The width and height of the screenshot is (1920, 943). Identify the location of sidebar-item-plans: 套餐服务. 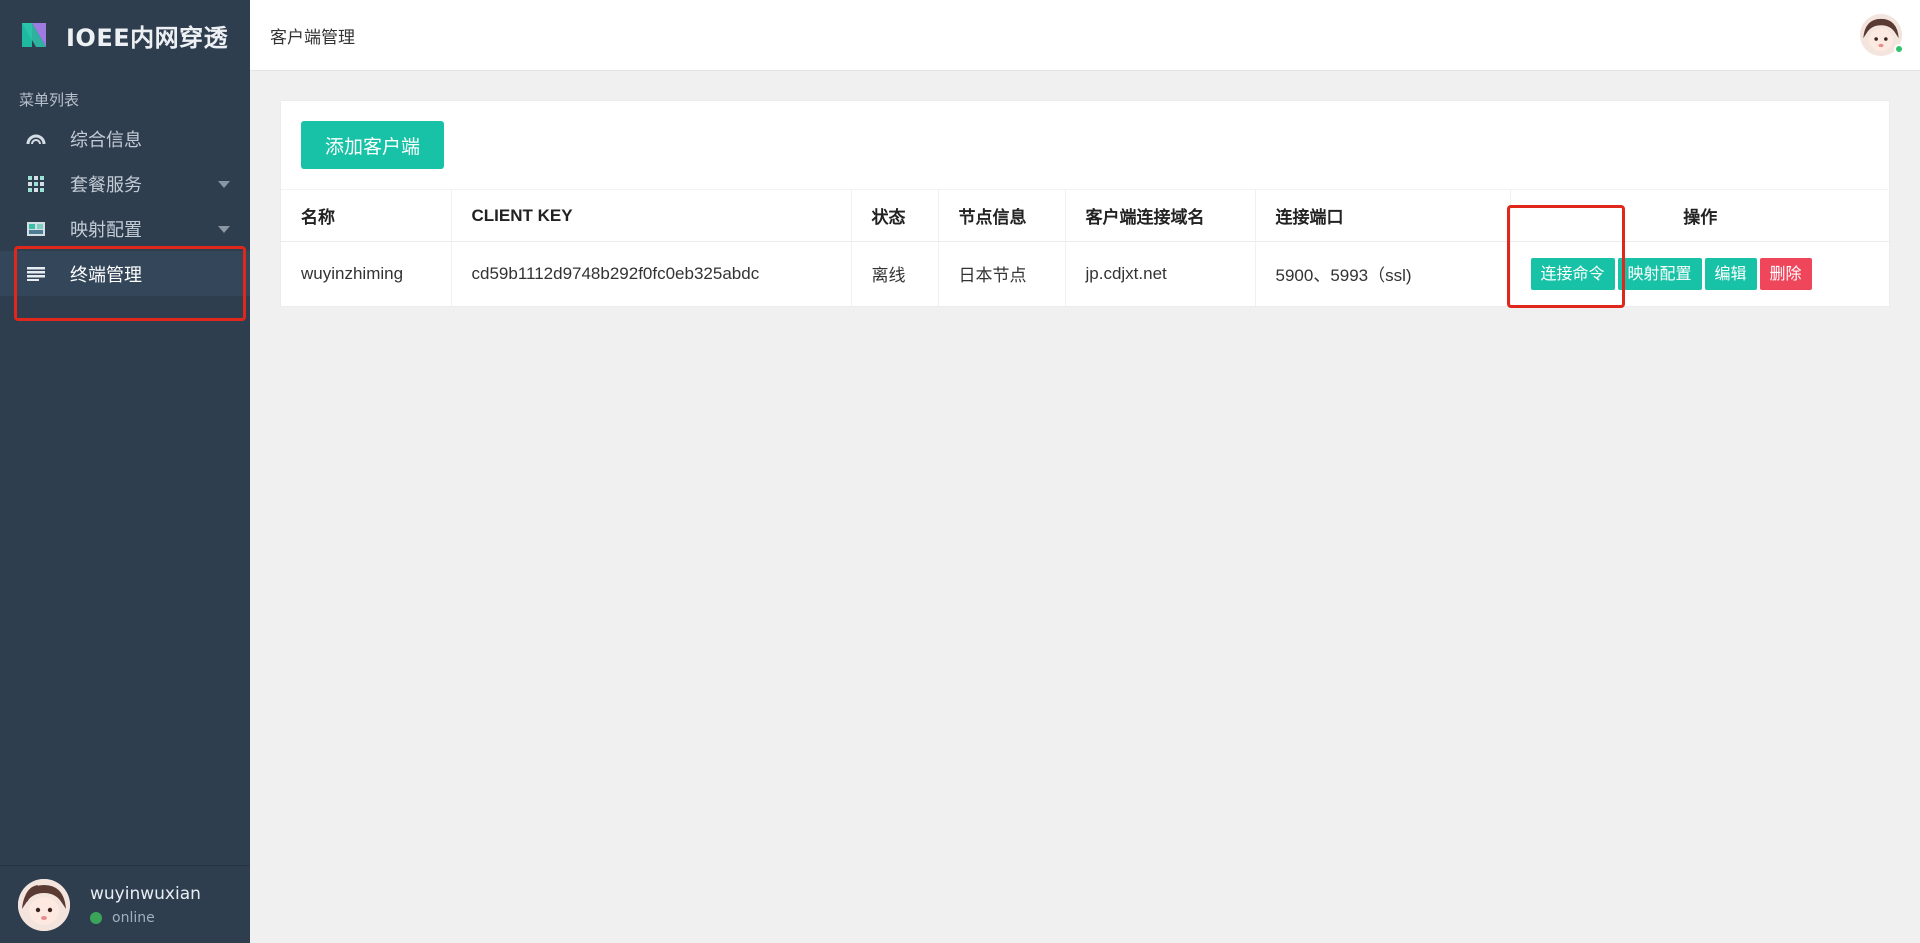
(125, 183).